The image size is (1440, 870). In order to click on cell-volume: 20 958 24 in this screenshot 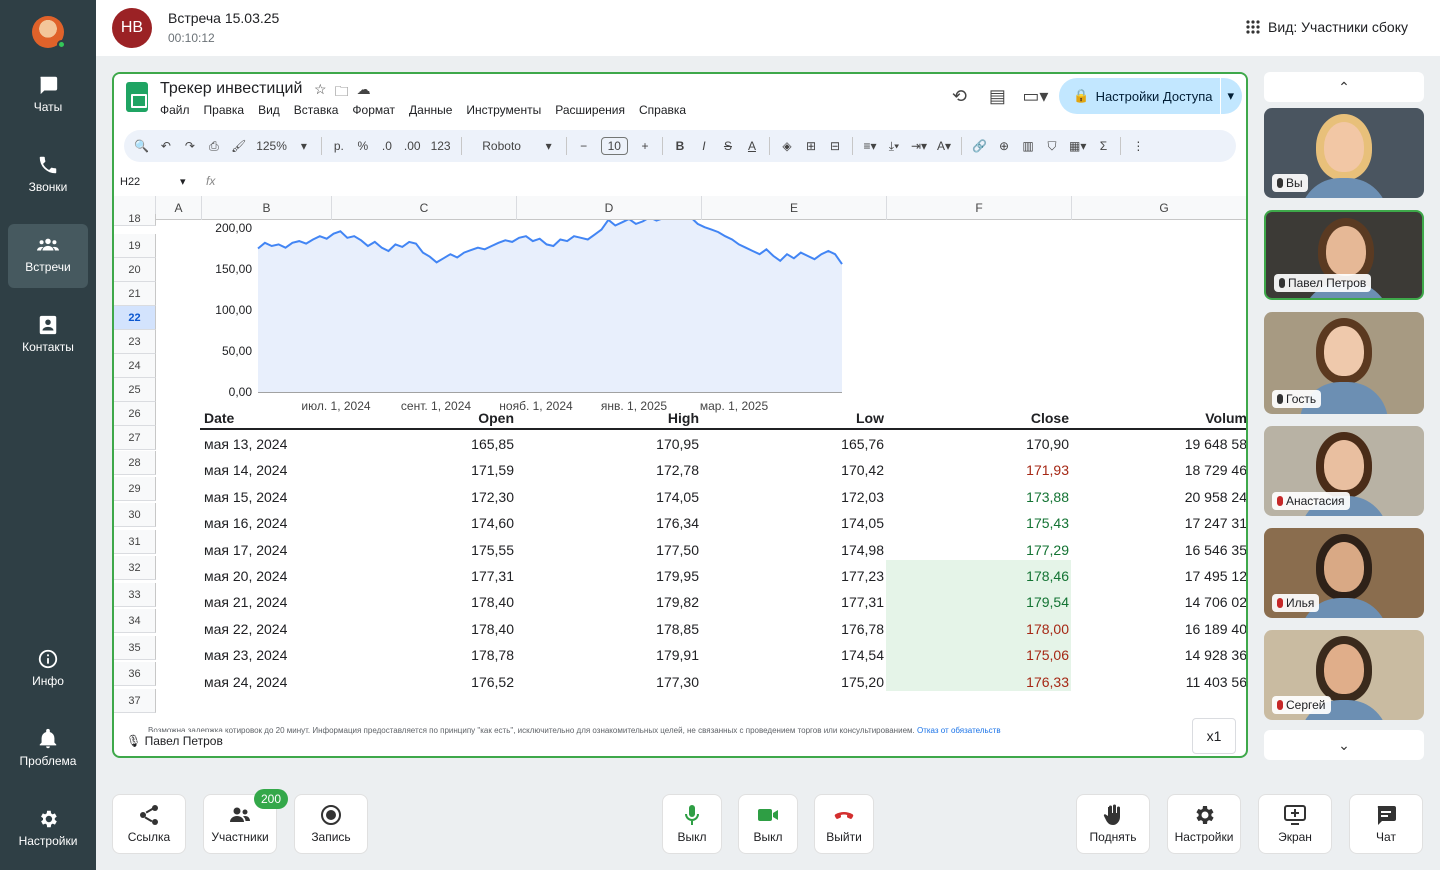, I will do `click(1206, 497)`.